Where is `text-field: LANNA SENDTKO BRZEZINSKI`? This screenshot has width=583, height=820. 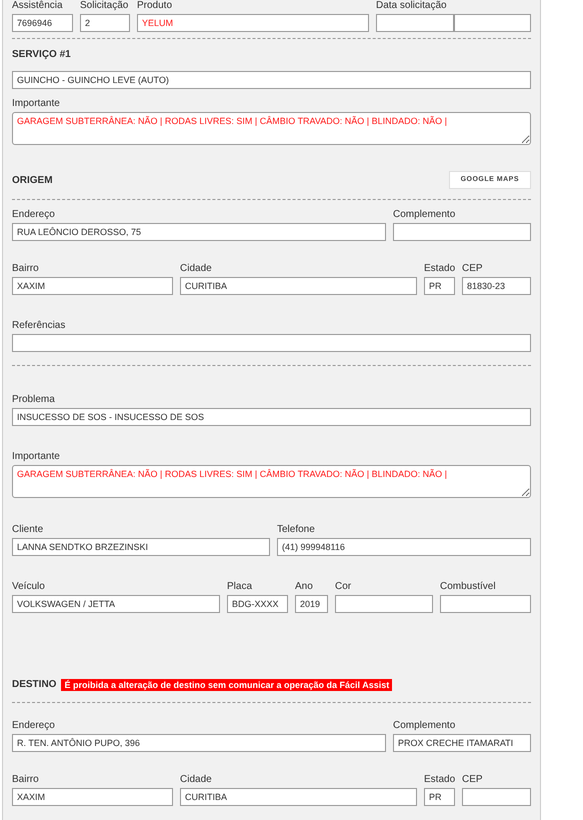 text-field: LANNA SENDTKO BRZEZINSKI is located at coordinates (141, 547).